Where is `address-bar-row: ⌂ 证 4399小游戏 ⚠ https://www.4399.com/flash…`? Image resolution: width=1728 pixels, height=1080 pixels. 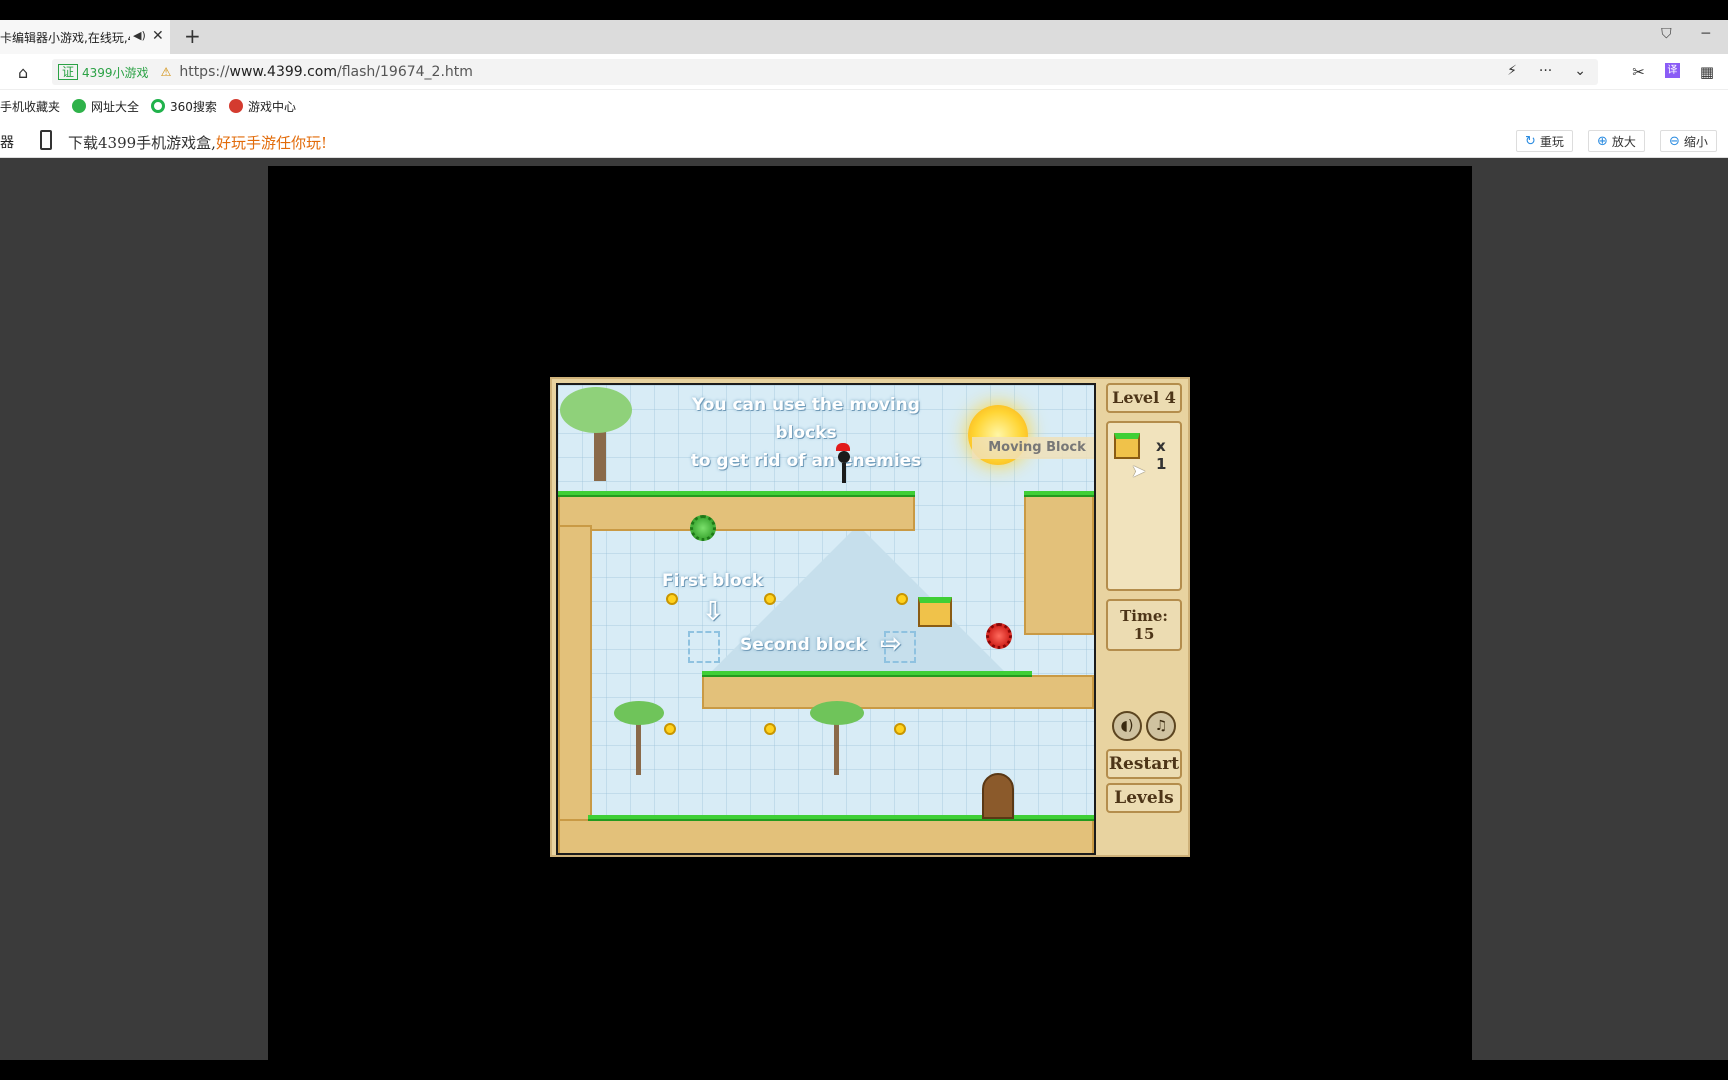
address-bar-row: ⌂ 证 4399小游戏 ⚠ https://www.4399.com/flash… is located at coordinates (864, 72).